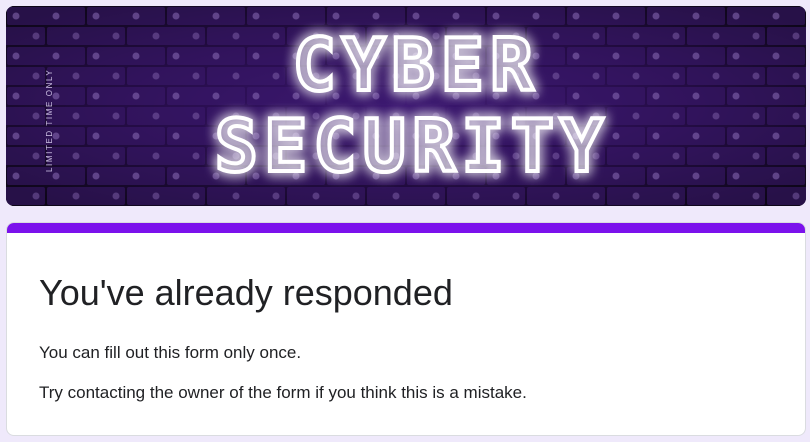  I want to click on page-title: You've already responded, so click(246, 292).